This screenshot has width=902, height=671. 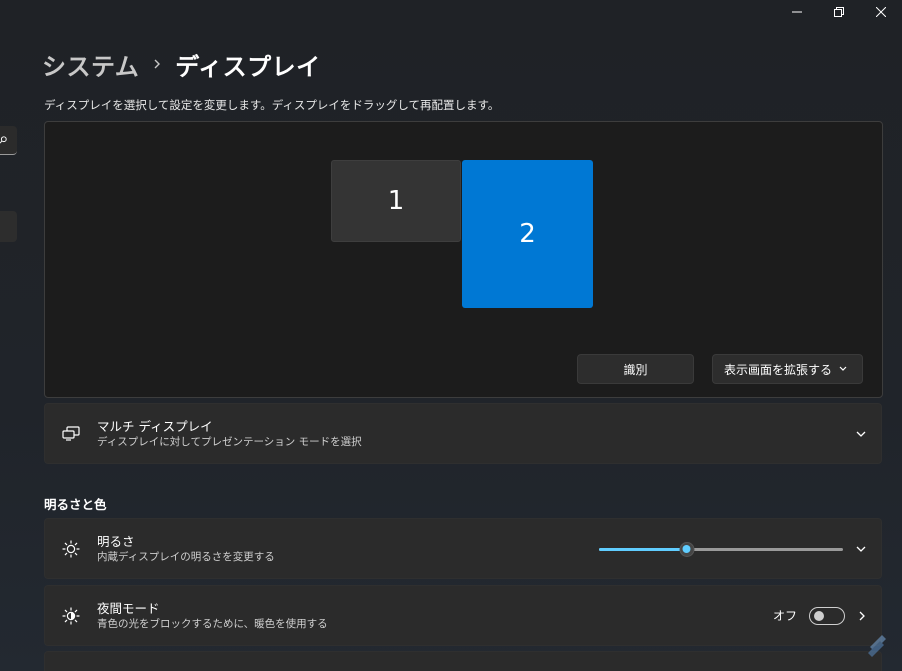 I want to click on nav-search-box, so click(x=8, y=140).